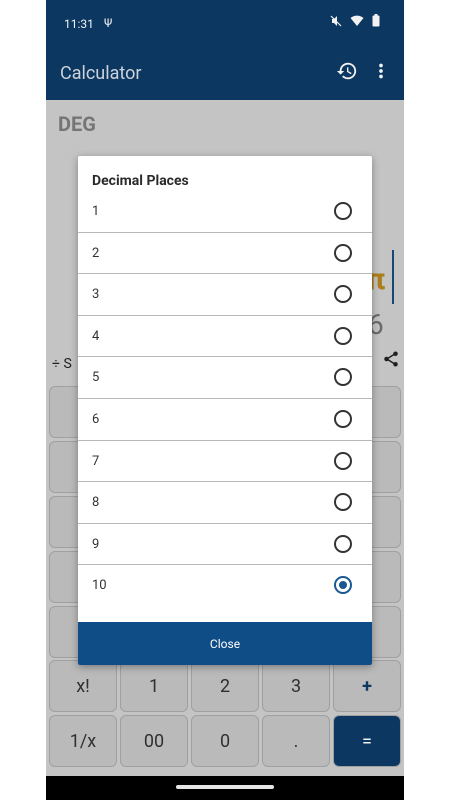  What do you see at coordinates (225, 643) in the screenshot?
I see `close-button: Close` at bounding box center [225, 643].